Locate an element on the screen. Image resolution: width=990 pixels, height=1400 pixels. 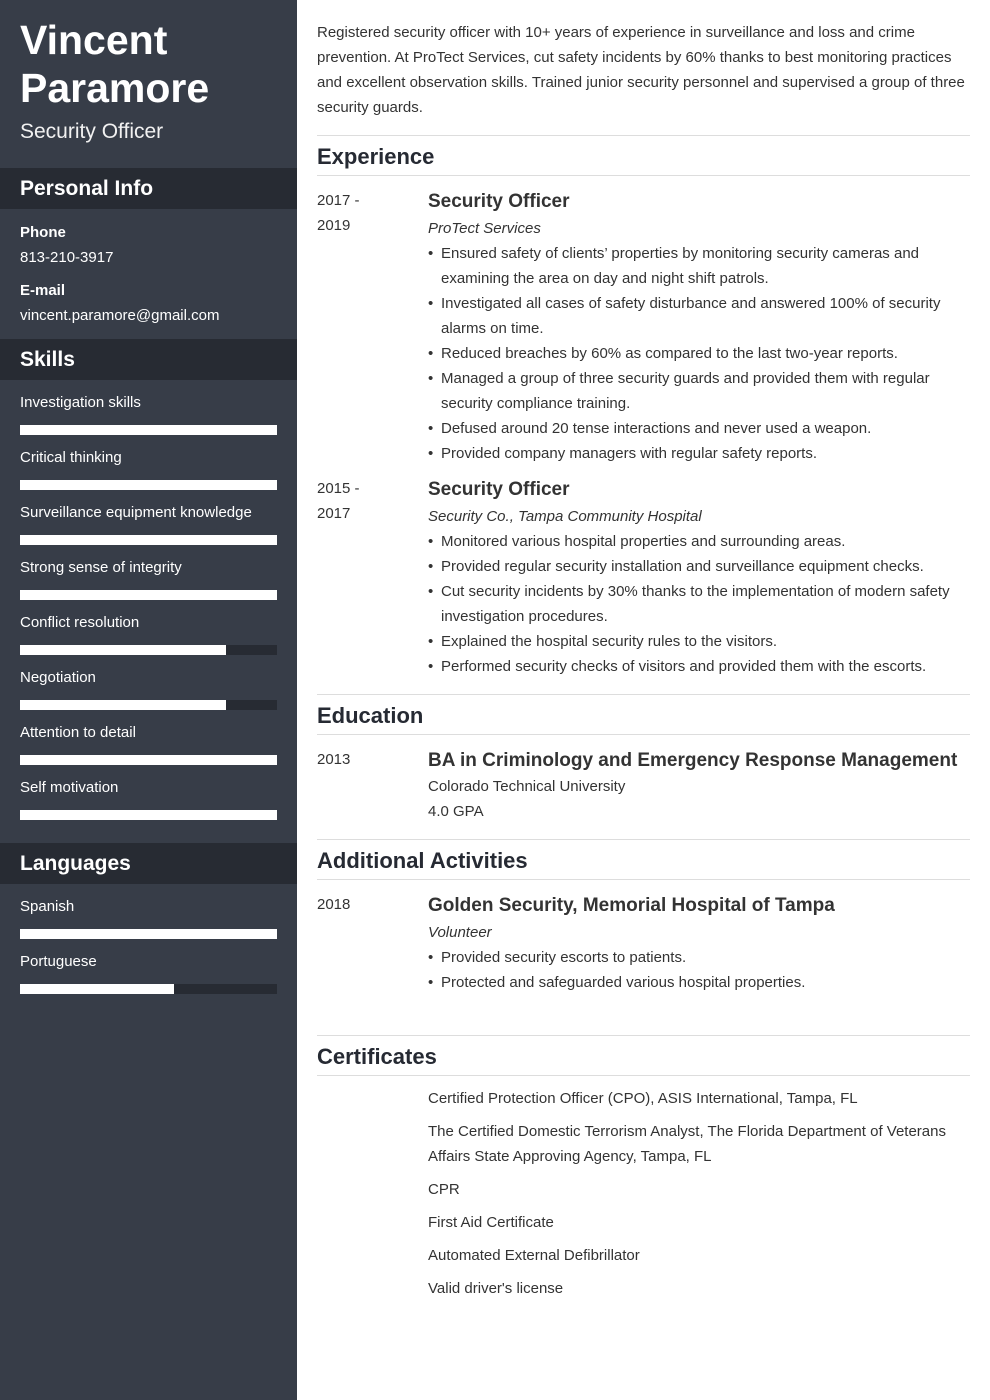
education-heading: Education is located at coordinates (643, 714).